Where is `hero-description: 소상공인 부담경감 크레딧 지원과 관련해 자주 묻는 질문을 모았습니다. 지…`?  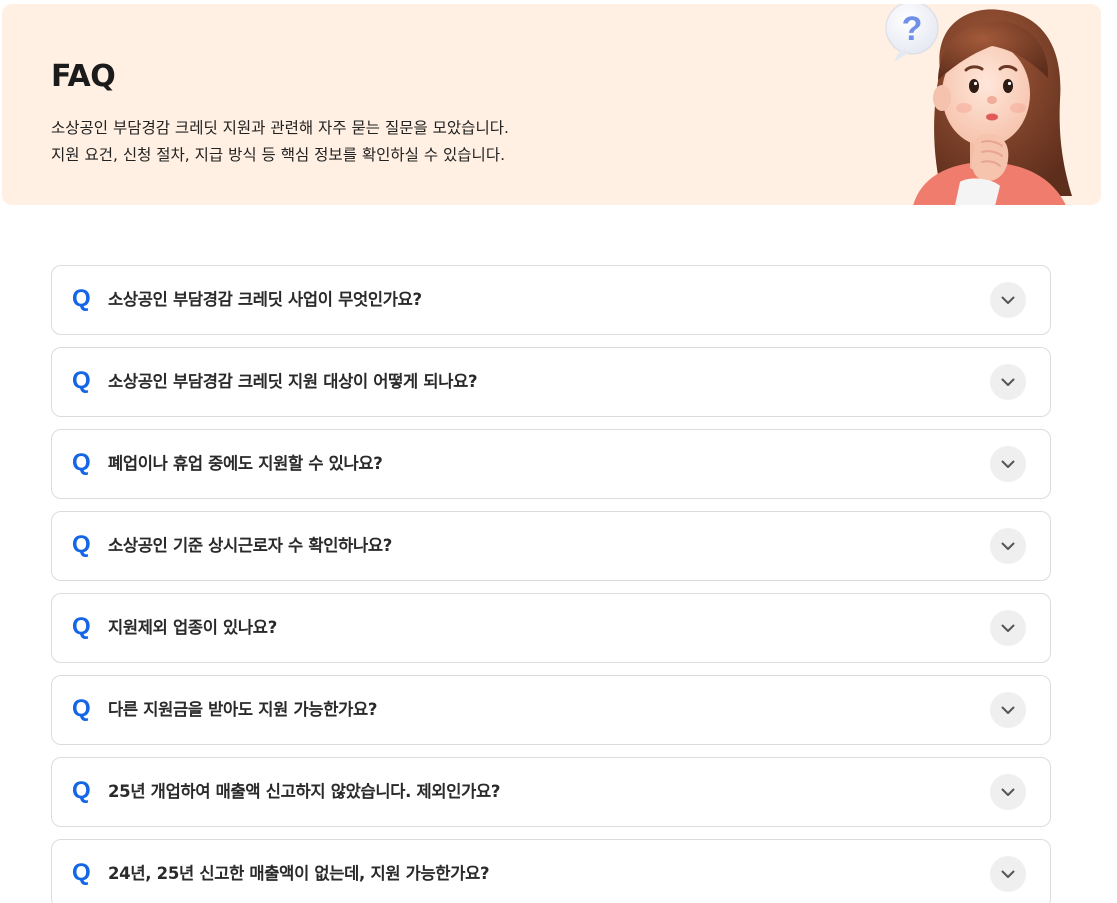 hero-description: 소상공인 부담경감 크레딧 지원과 관련해 자주 묻는 질문을 모았습니다. 지… is located at coordinates (280, 142).